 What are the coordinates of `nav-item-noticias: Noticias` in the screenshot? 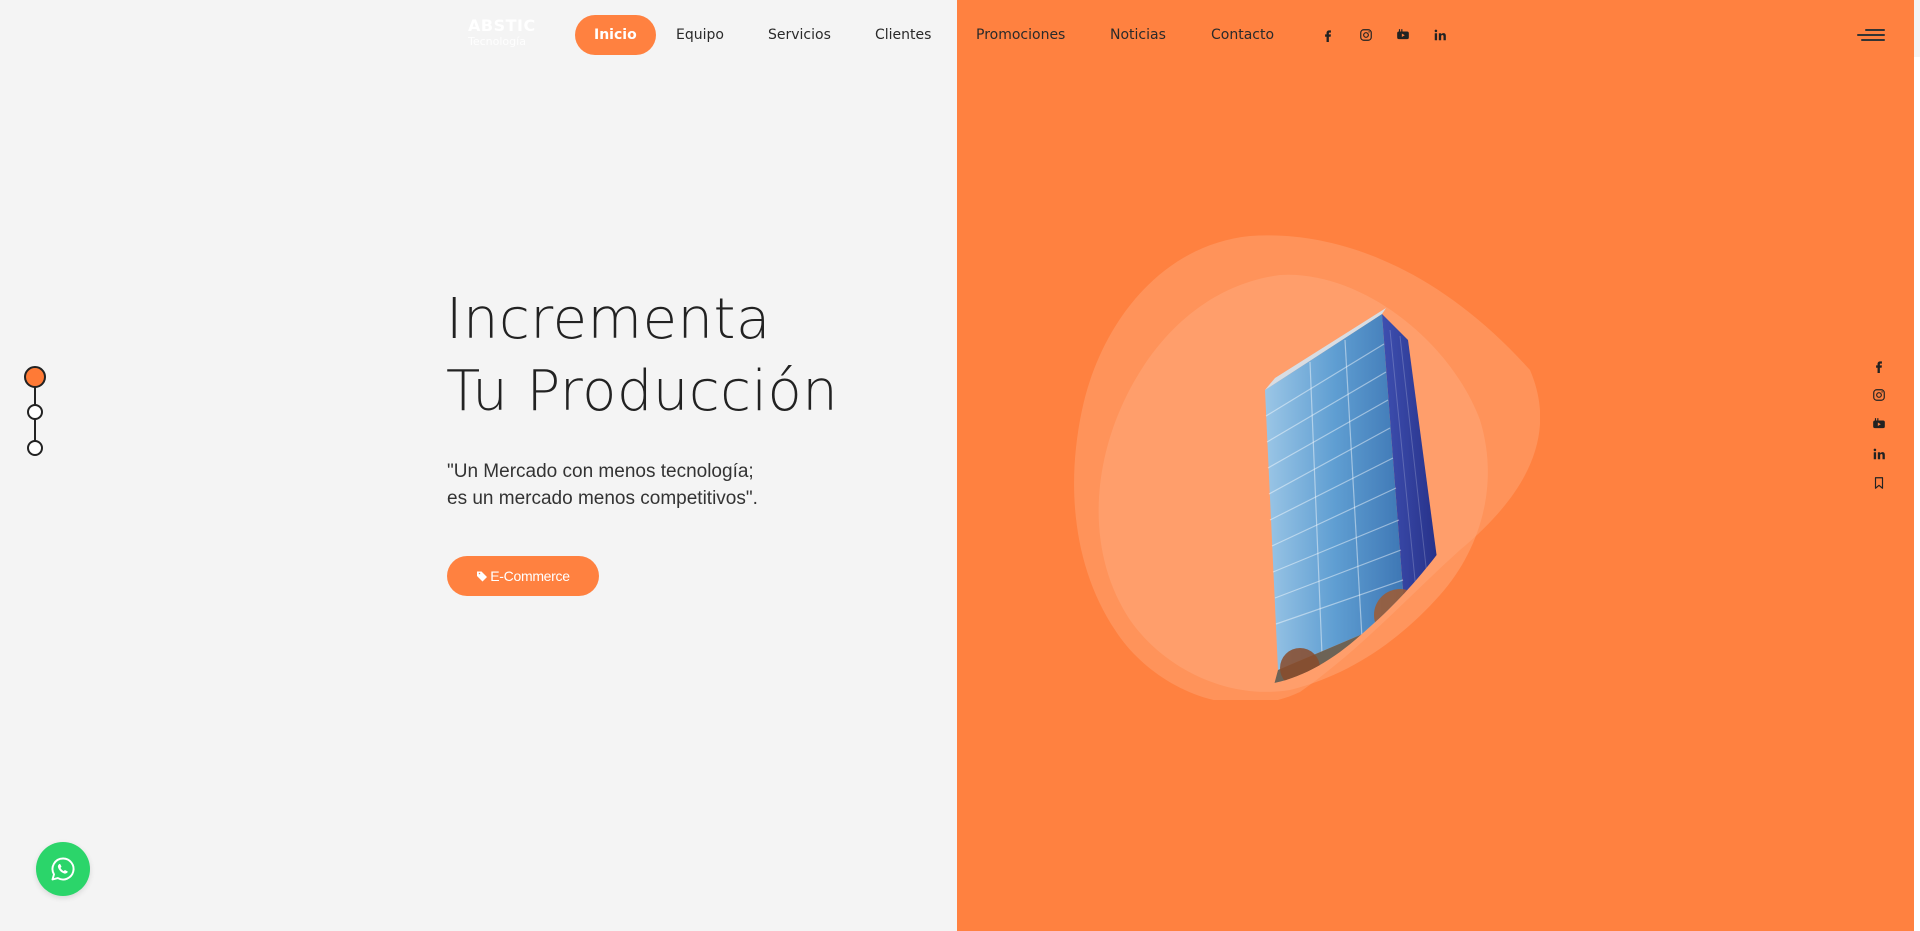 It's located at (1138, 35).